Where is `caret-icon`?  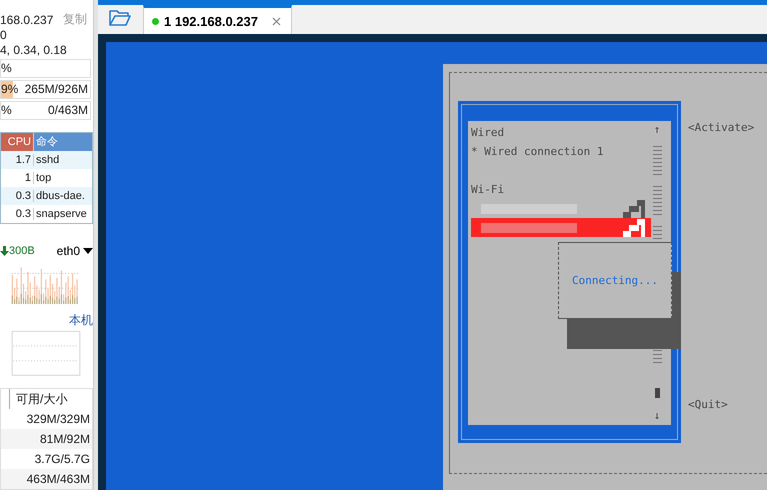
caret-icon is located at coordinates (88, 251).